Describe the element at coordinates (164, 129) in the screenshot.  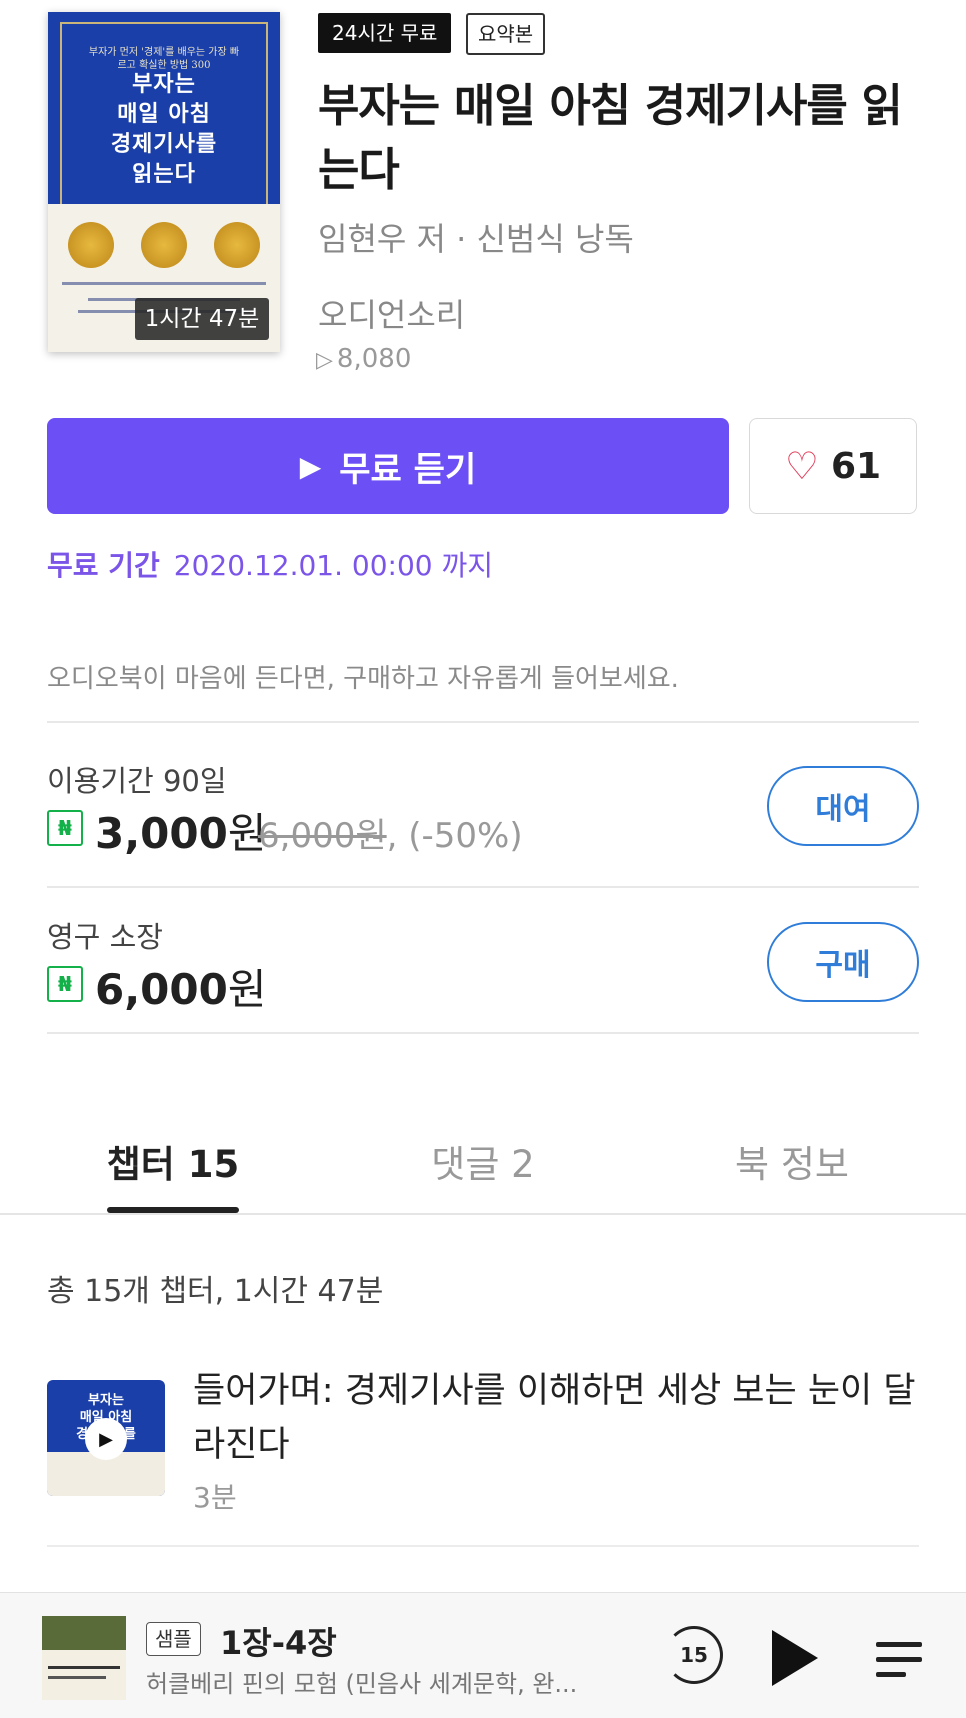
I see `cover-title: 부자는 매일 아침 경제기사를 읽는다` at that location.